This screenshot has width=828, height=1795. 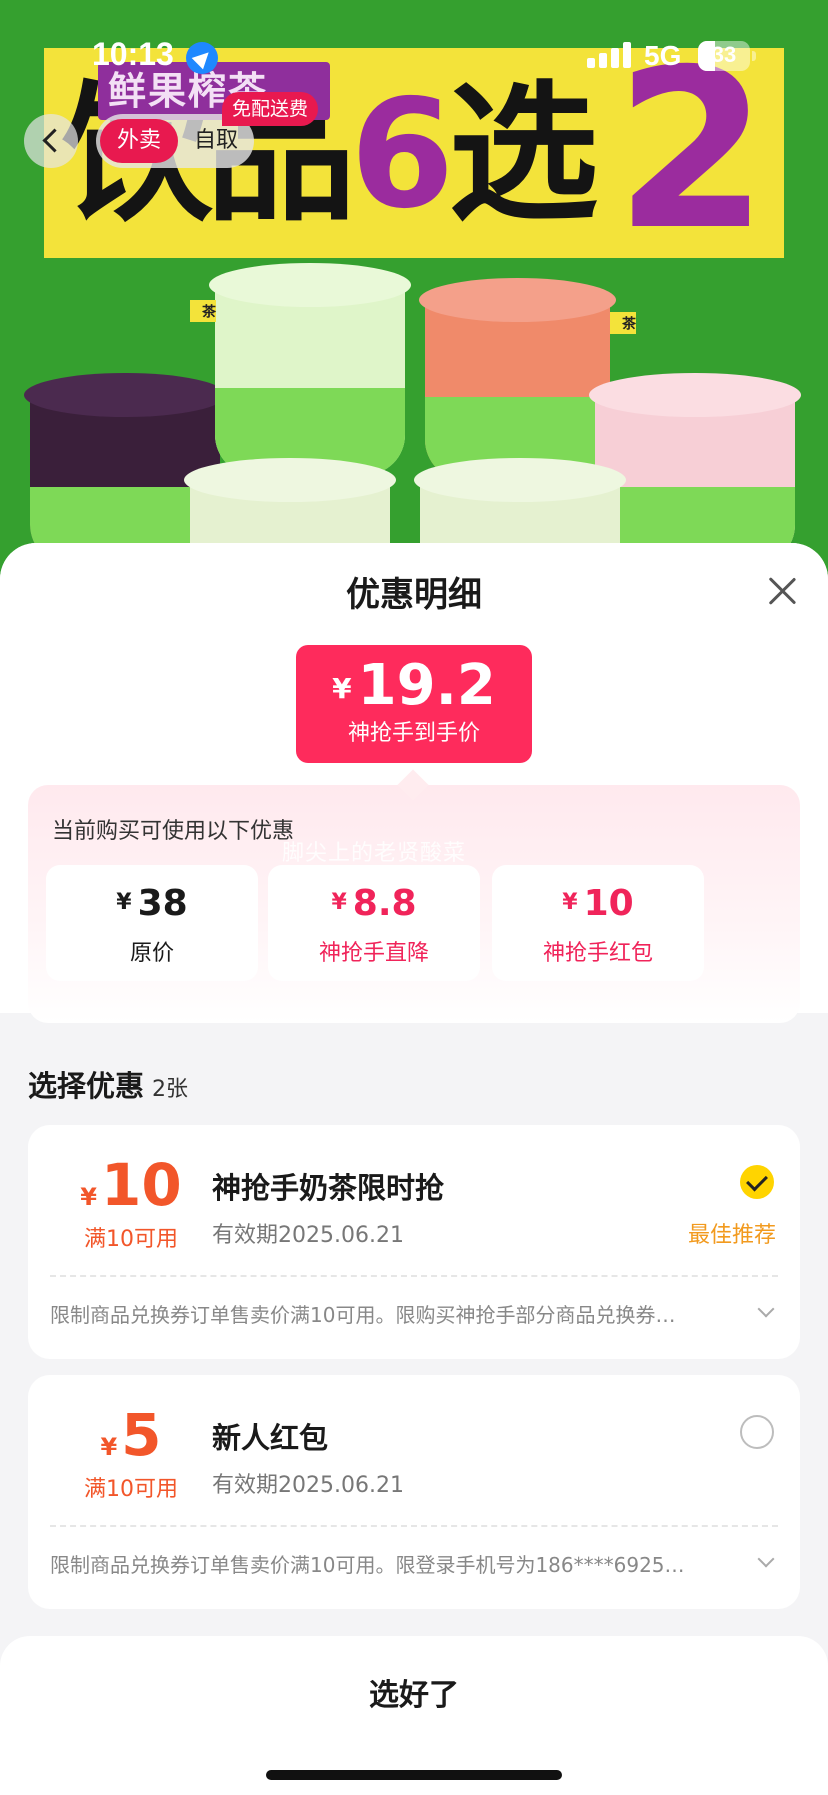 I want to click on close-icon, so click(x=782, y=591).